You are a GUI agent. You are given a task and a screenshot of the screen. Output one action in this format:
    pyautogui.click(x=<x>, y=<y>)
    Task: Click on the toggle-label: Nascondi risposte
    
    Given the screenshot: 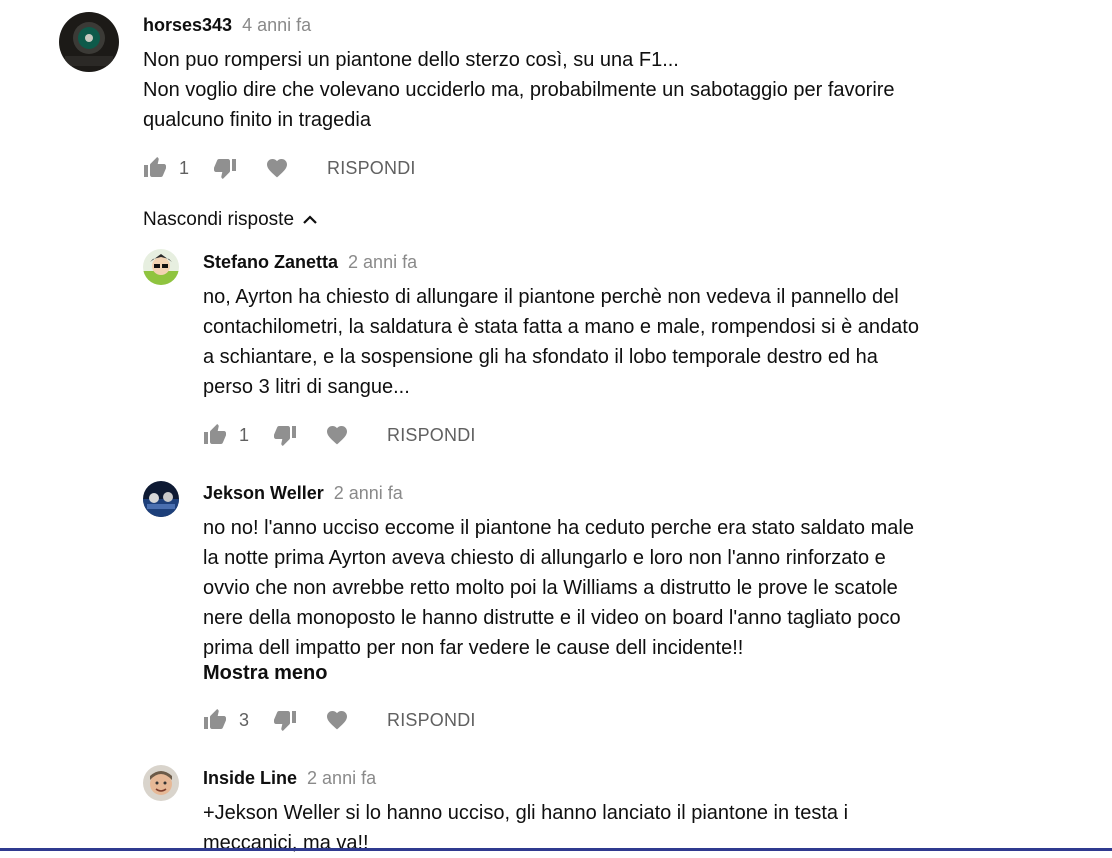 What is the action you would take?
    pyautogui.click(x=219, y=219)
    